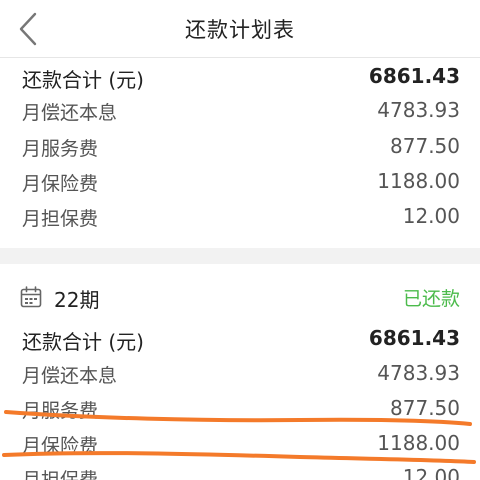  What do you see at coordinates (241, 448) in the screenshot?
I see `period-row-insurance-fee: 月保险费 1188.00` at bounding box center [241, 448].